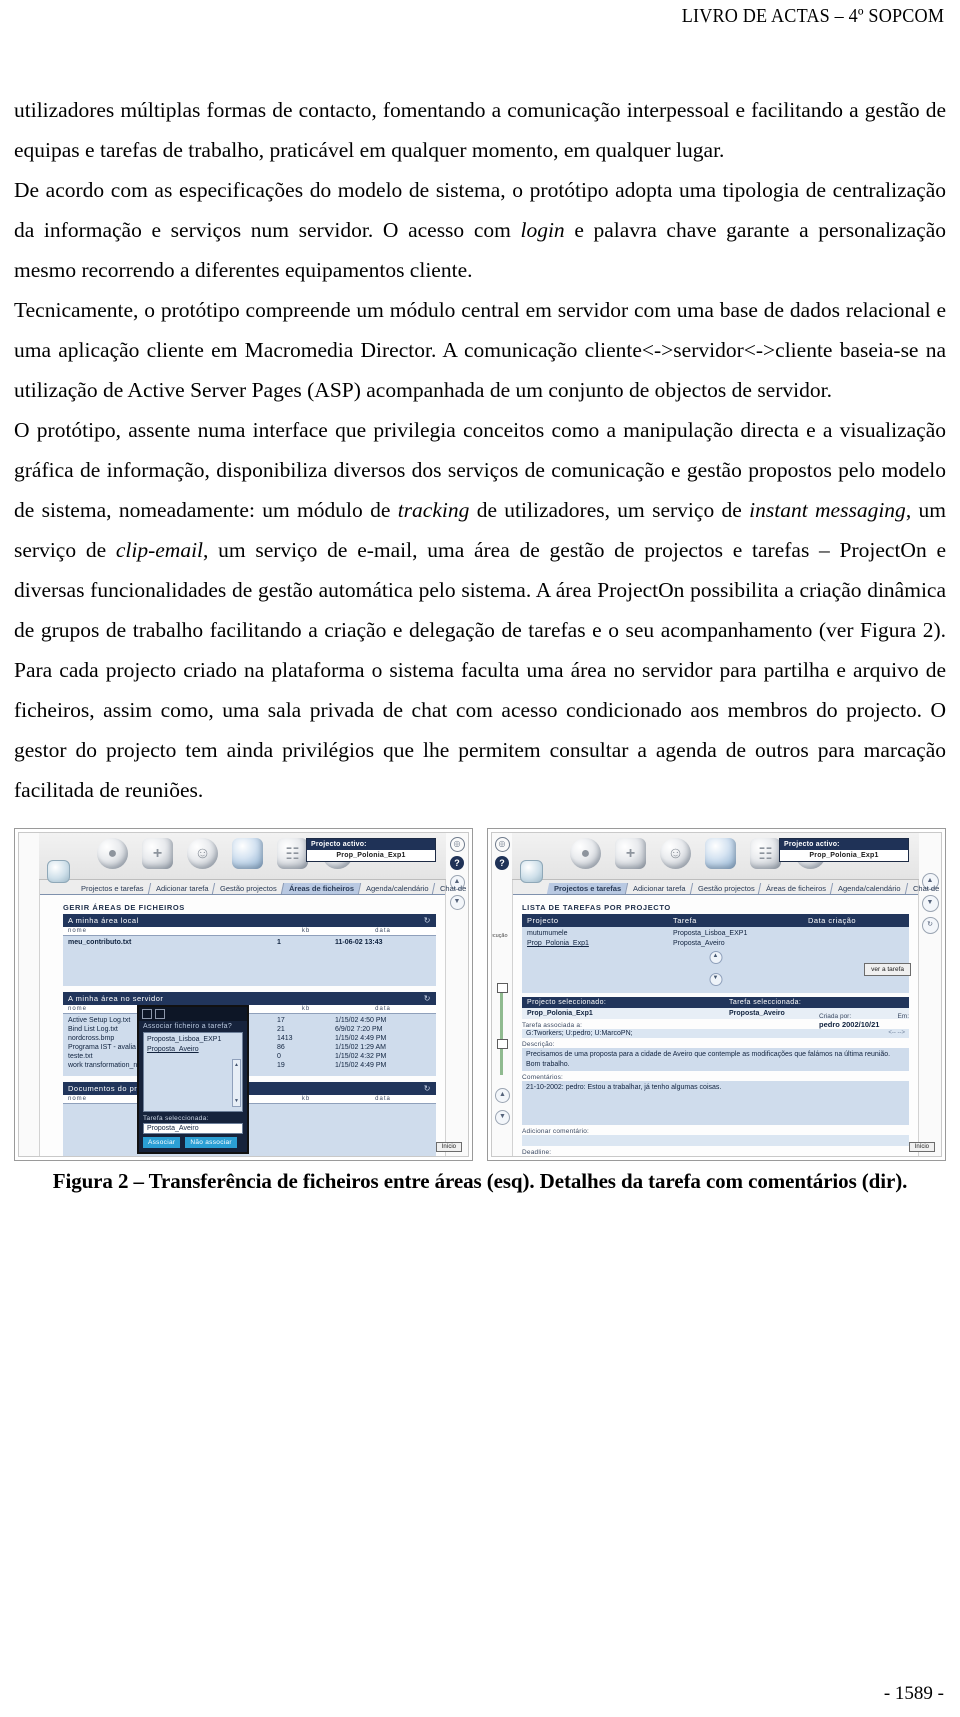 This screenshot has height=1717, width=960. I want to click on created-by-value: pedro, so click(829, 1024).